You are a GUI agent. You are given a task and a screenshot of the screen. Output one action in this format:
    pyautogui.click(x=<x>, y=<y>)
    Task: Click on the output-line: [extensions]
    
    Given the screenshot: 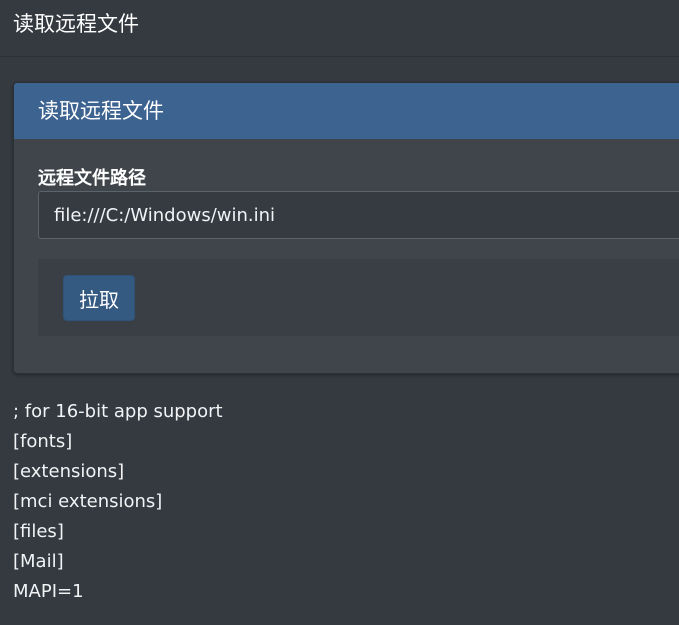 What is the action you would take?
    pyautogui.click(x=69, y=471)
    